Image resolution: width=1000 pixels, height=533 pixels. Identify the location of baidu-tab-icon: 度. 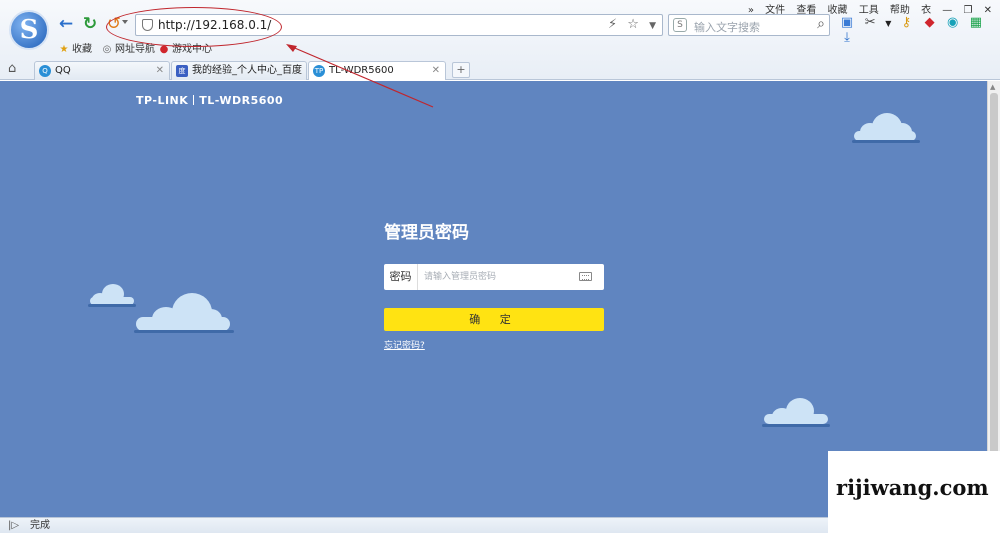
(182, 71).